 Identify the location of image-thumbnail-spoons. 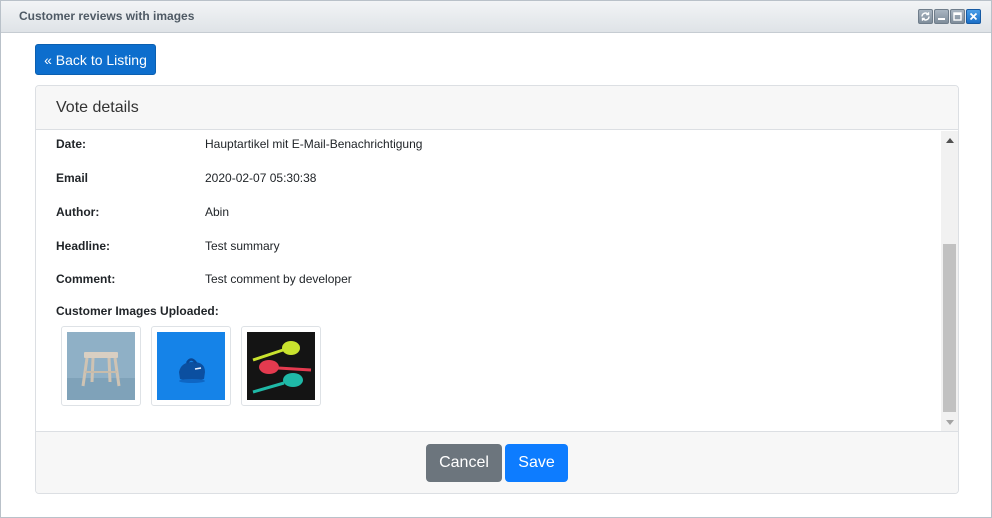
(281, 366).